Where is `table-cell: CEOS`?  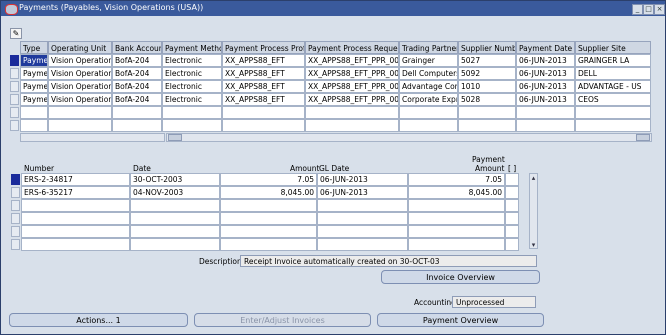 table-cell: CEOS is located at coordinates (613, 99).